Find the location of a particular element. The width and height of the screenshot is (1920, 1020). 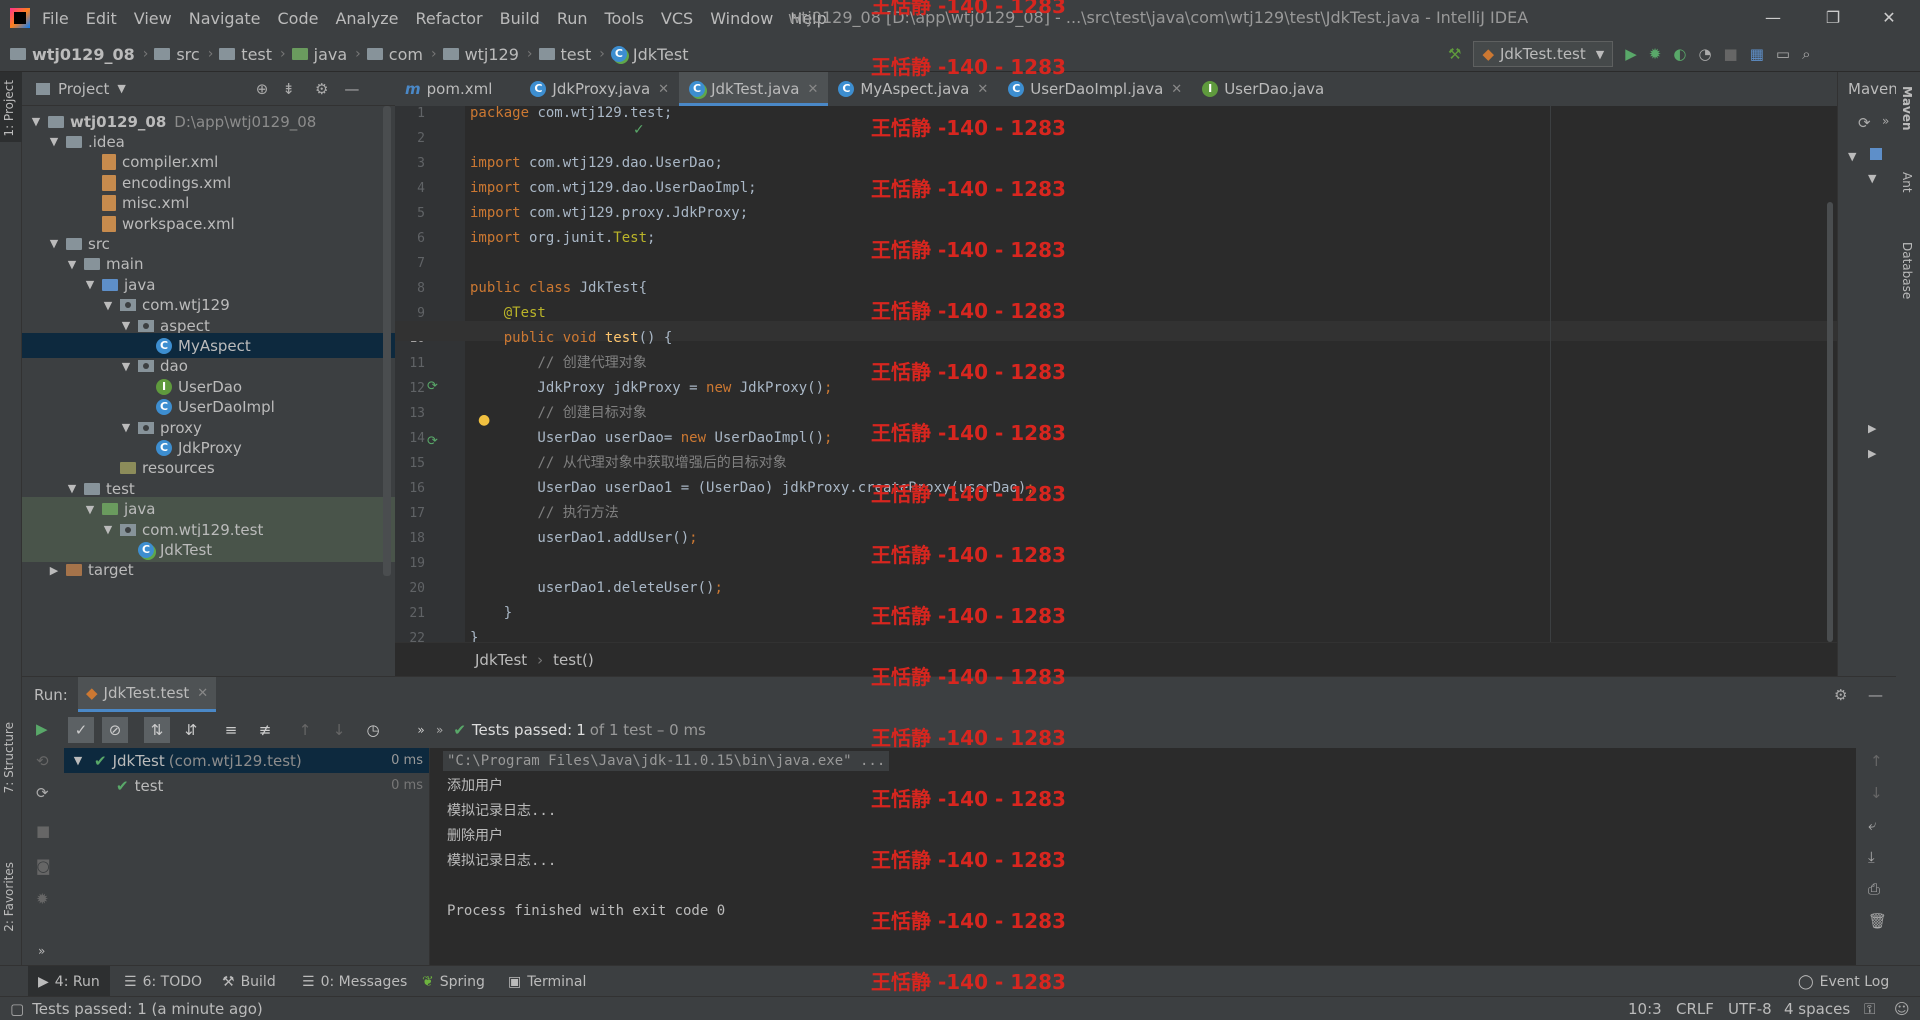

locate-icon: ⊕ is located at coordinates (262, 89).